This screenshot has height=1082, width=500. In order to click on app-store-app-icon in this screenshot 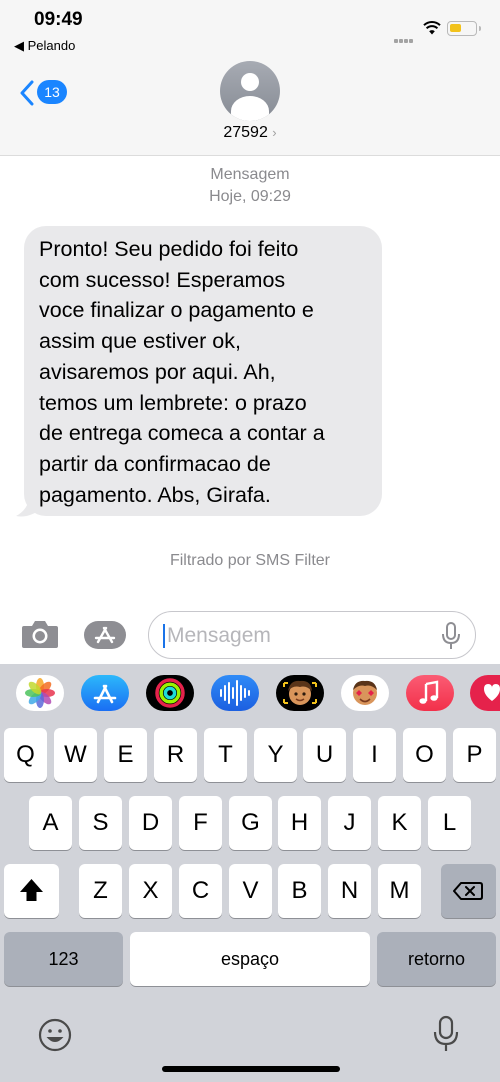, I will do `click(105, 693)`.